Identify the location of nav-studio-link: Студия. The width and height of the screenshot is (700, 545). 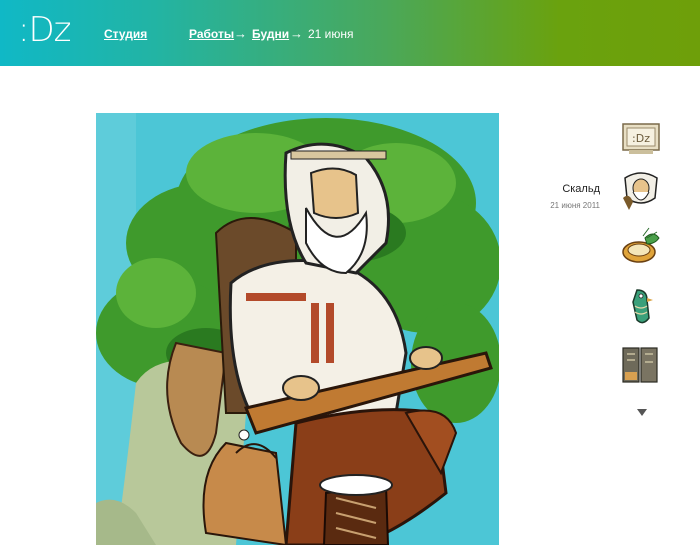
(125, 34).